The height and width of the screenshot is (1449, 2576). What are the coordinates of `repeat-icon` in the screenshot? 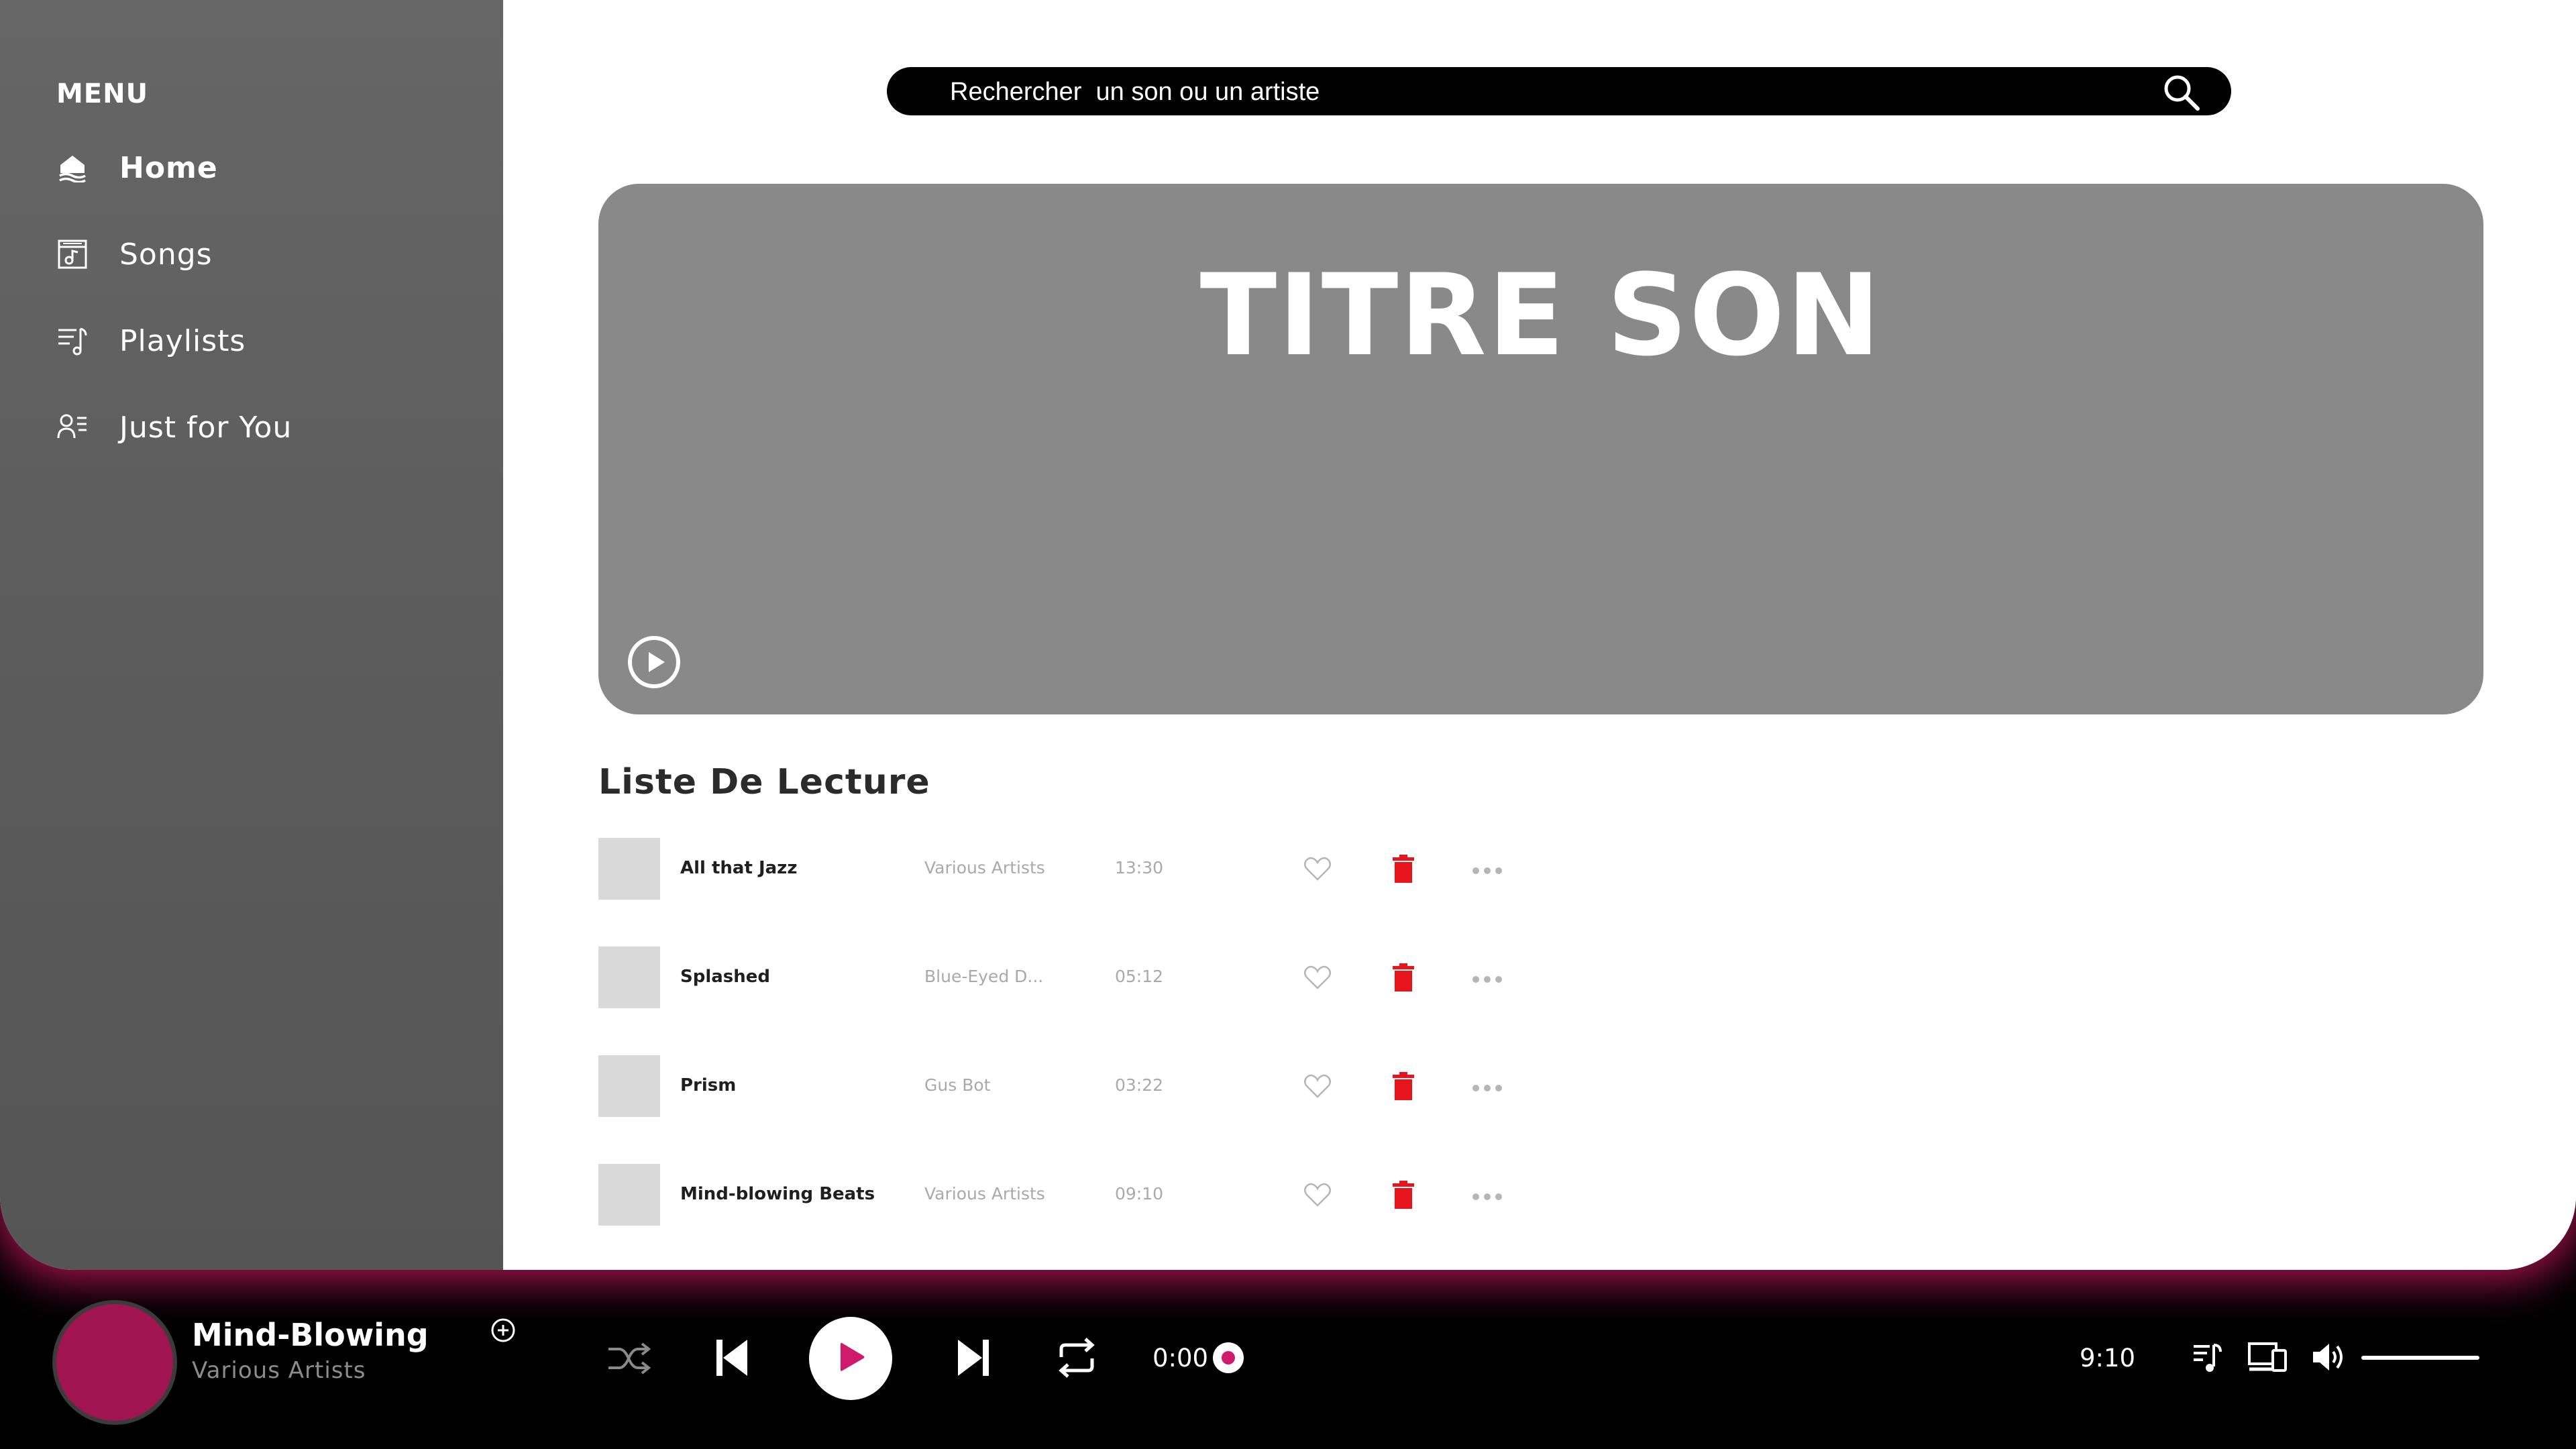 It's located at (1076, 1358).